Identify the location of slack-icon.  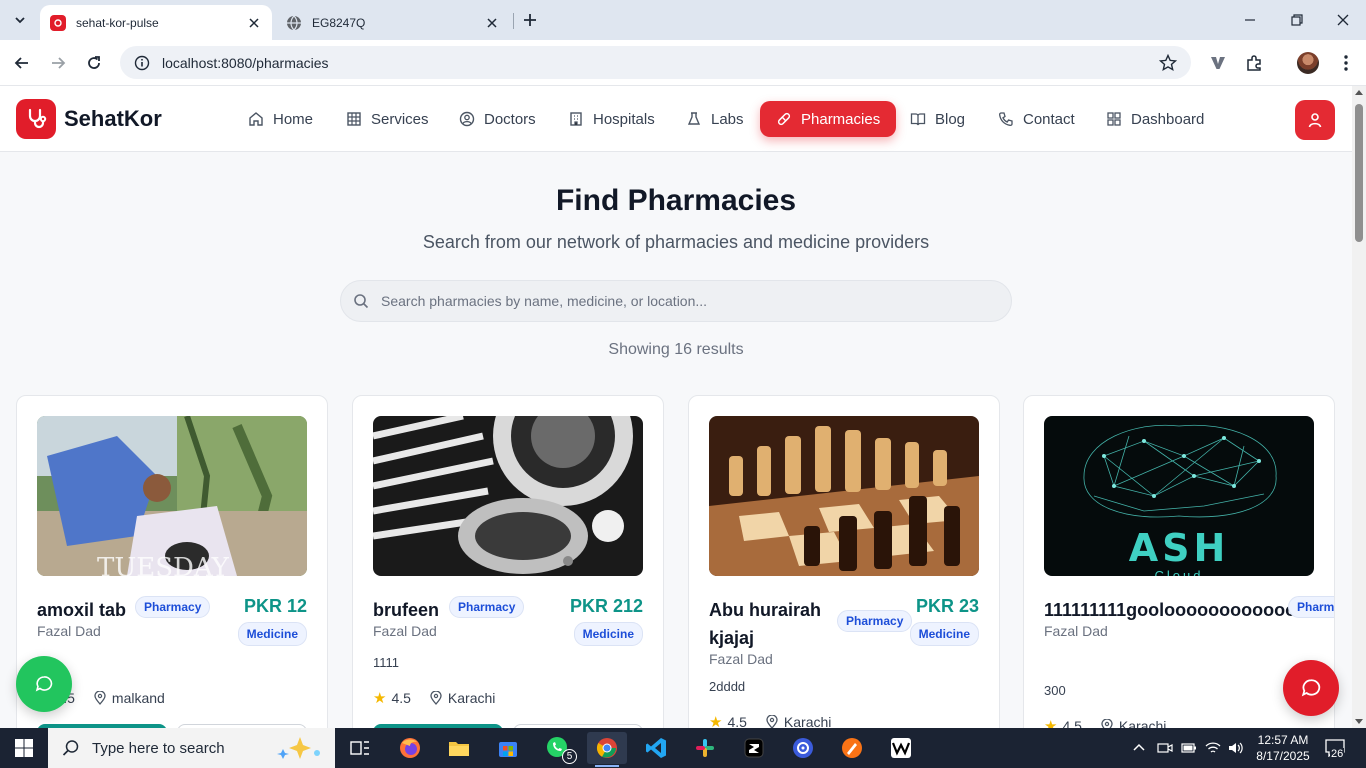
(705, 748).